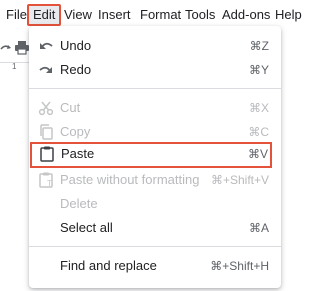 The height and width of the screenshot is (291, 320). What do you see at coordinates (258, 70) in the screenshot?
I see `redo-shortcut: ⌘Y` at bounding box center [258, 70].